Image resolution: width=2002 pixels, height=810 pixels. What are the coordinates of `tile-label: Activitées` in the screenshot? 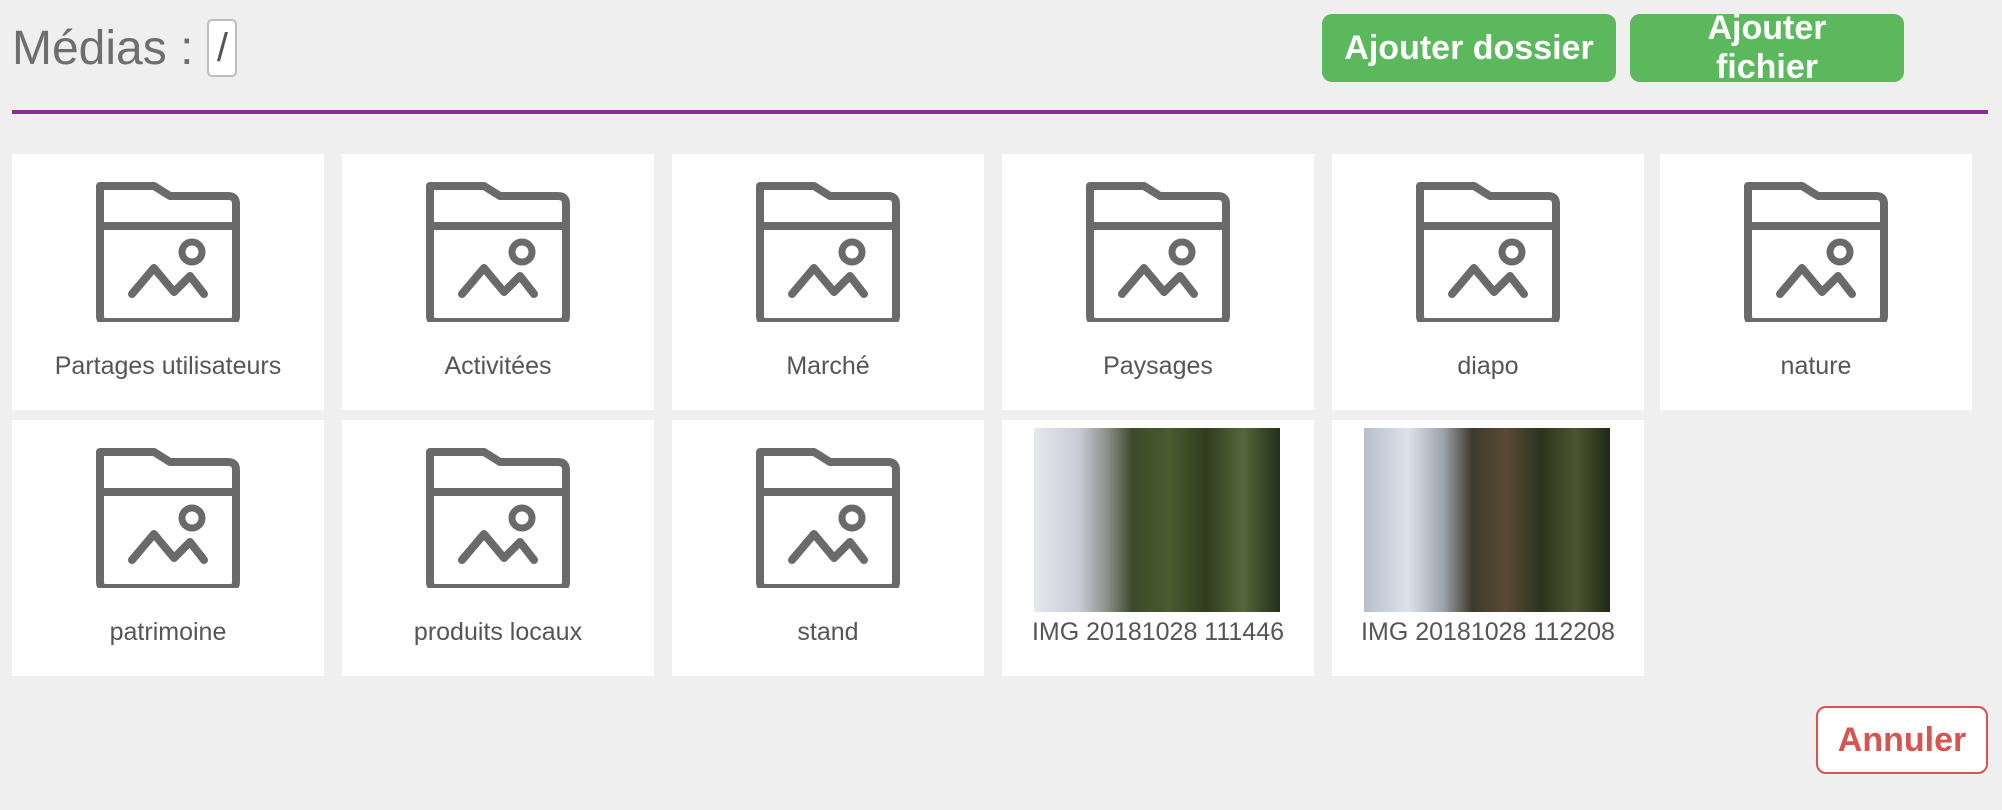 It's located at (498, 366).